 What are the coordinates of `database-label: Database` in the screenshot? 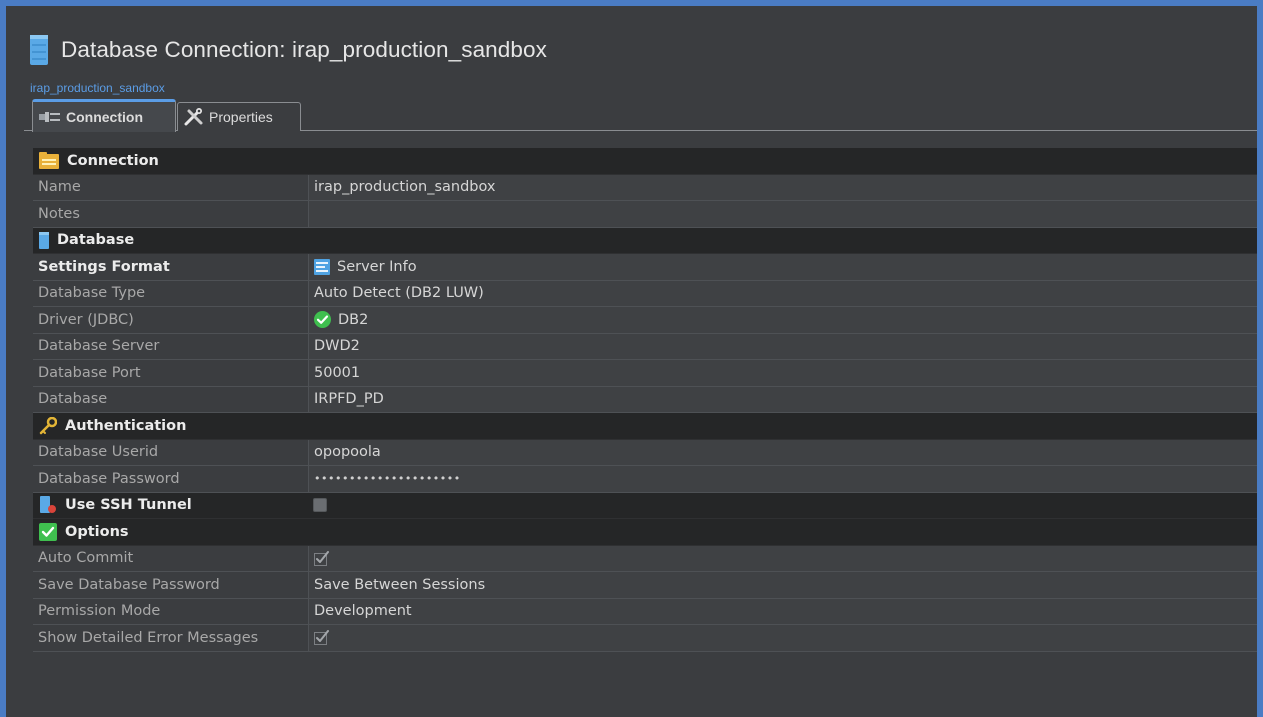 It's located at (73, 399).